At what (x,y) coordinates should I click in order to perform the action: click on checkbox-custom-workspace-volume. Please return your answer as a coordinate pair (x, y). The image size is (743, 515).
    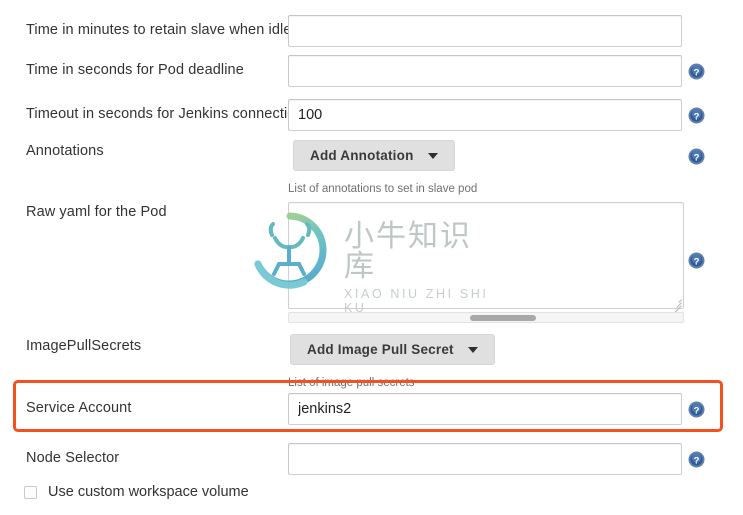
    Looking at the image, I should click on (30, 492).